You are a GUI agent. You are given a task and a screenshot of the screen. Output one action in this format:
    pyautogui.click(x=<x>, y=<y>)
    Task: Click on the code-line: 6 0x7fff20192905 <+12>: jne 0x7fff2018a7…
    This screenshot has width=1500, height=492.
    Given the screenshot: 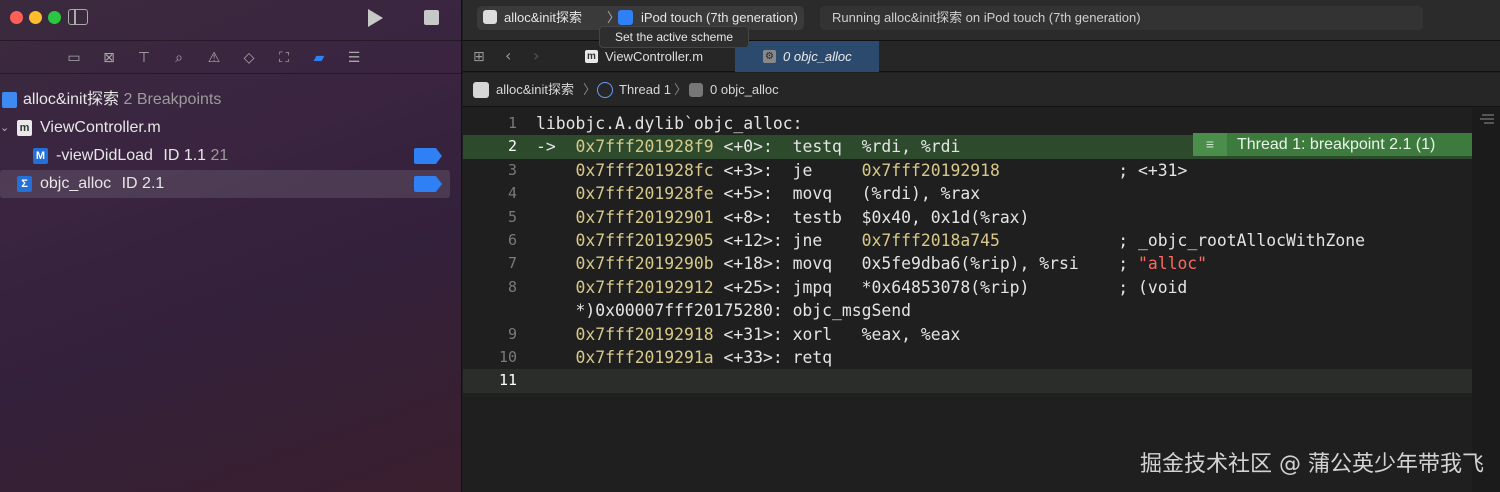 What is the action you would take?
    pyautogui.click(x=967, y=240)
    